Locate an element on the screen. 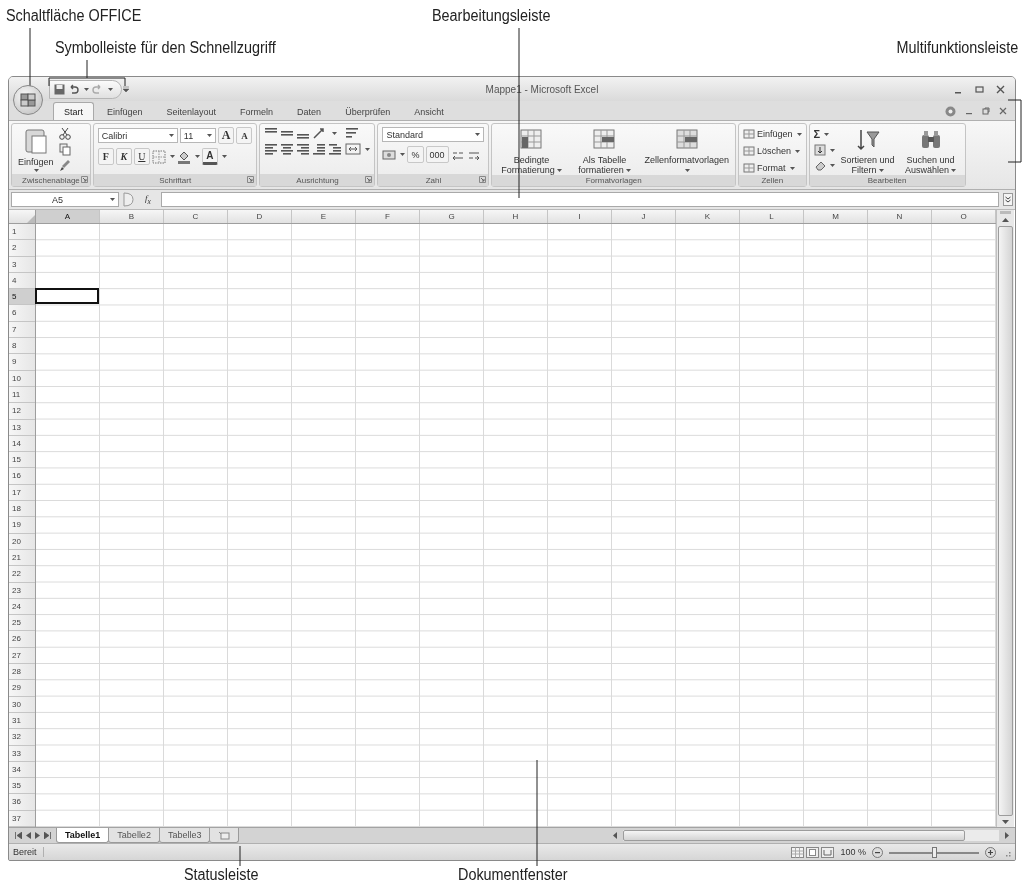  row-header: 23 is located at coordinates (22, 590).